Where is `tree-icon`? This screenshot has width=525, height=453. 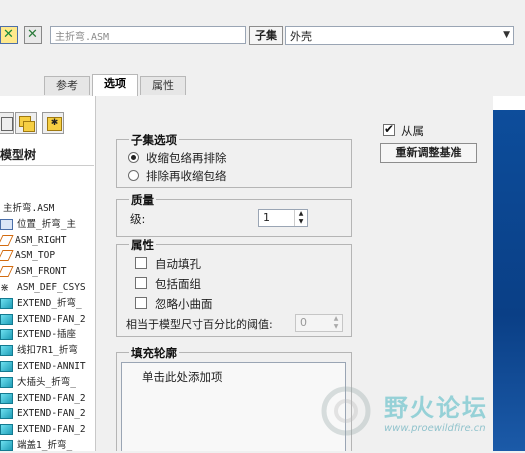 tree-icon is located at coordinates (7, 124).